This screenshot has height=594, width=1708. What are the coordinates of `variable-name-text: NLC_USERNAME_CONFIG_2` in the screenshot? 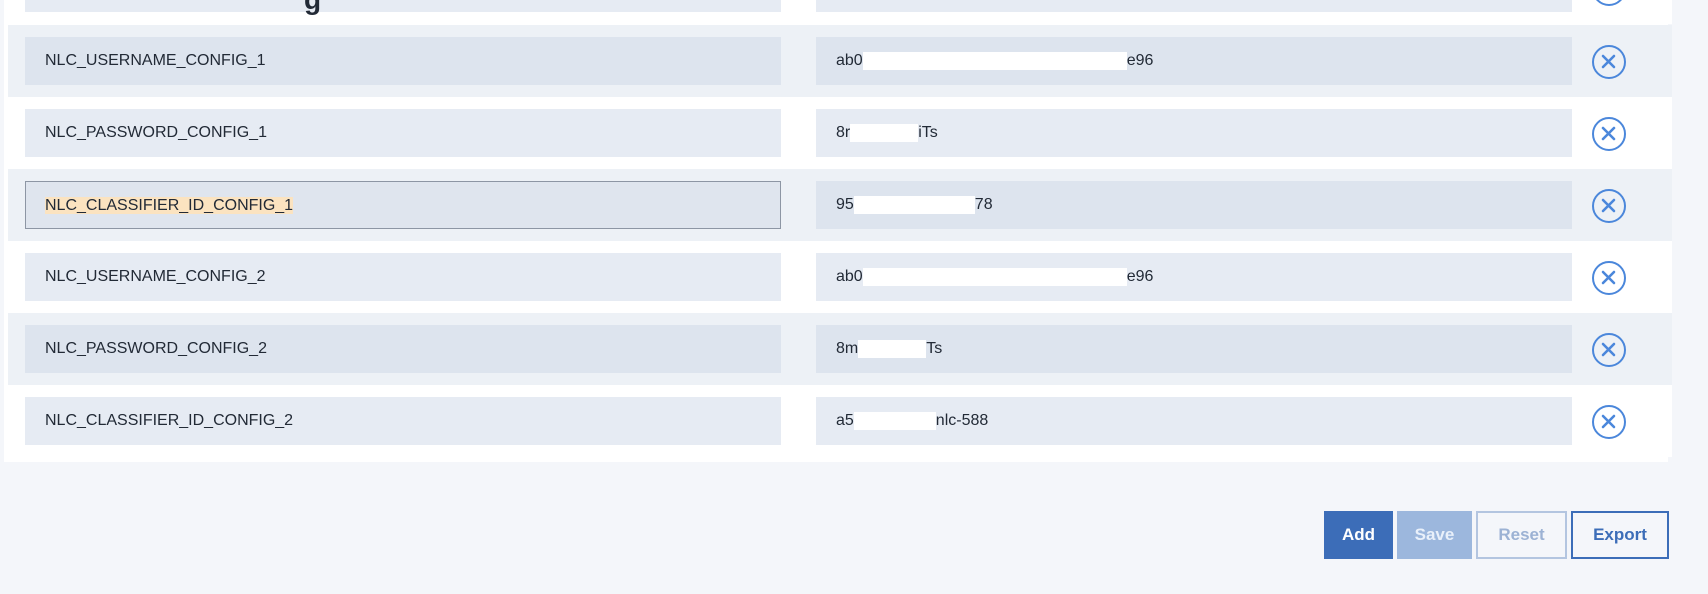 It's located at (155, 276).